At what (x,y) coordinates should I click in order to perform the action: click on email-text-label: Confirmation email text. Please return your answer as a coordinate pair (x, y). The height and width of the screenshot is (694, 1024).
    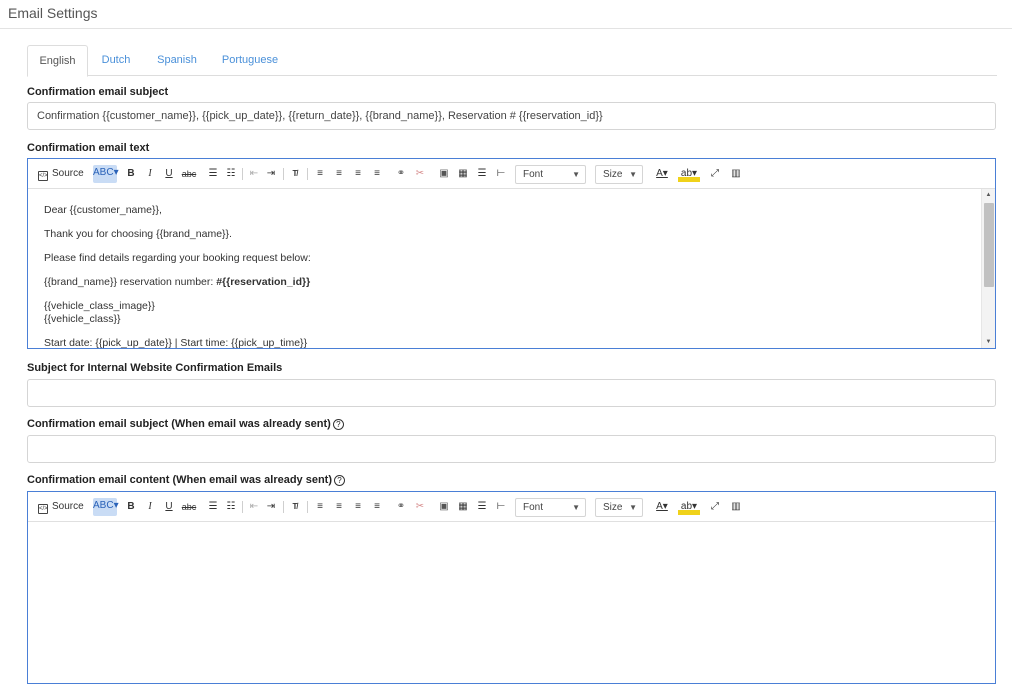
    Looking at the image, I should click on (88, 148).